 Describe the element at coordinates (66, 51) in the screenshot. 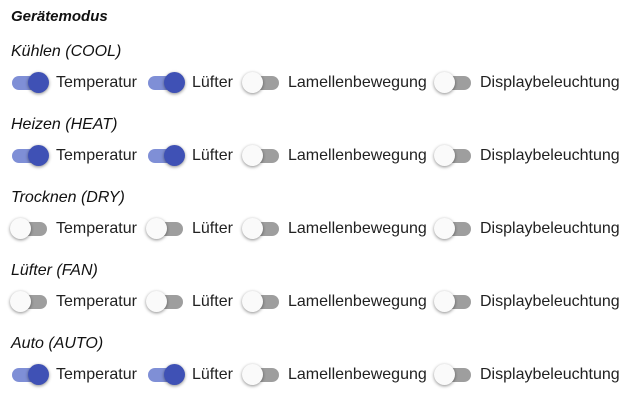

I see `mode-label: Kühlen (COOL)` at that location.